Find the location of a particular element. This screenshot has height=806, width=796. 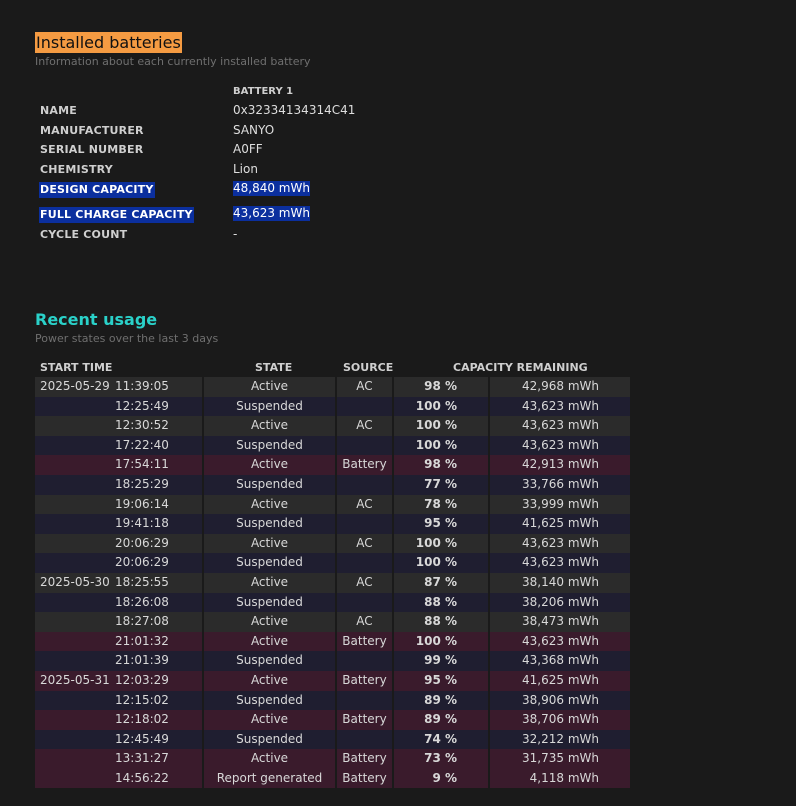

field-label-manufacturer: MANUFACTURER is located at coordinates (92, 130).